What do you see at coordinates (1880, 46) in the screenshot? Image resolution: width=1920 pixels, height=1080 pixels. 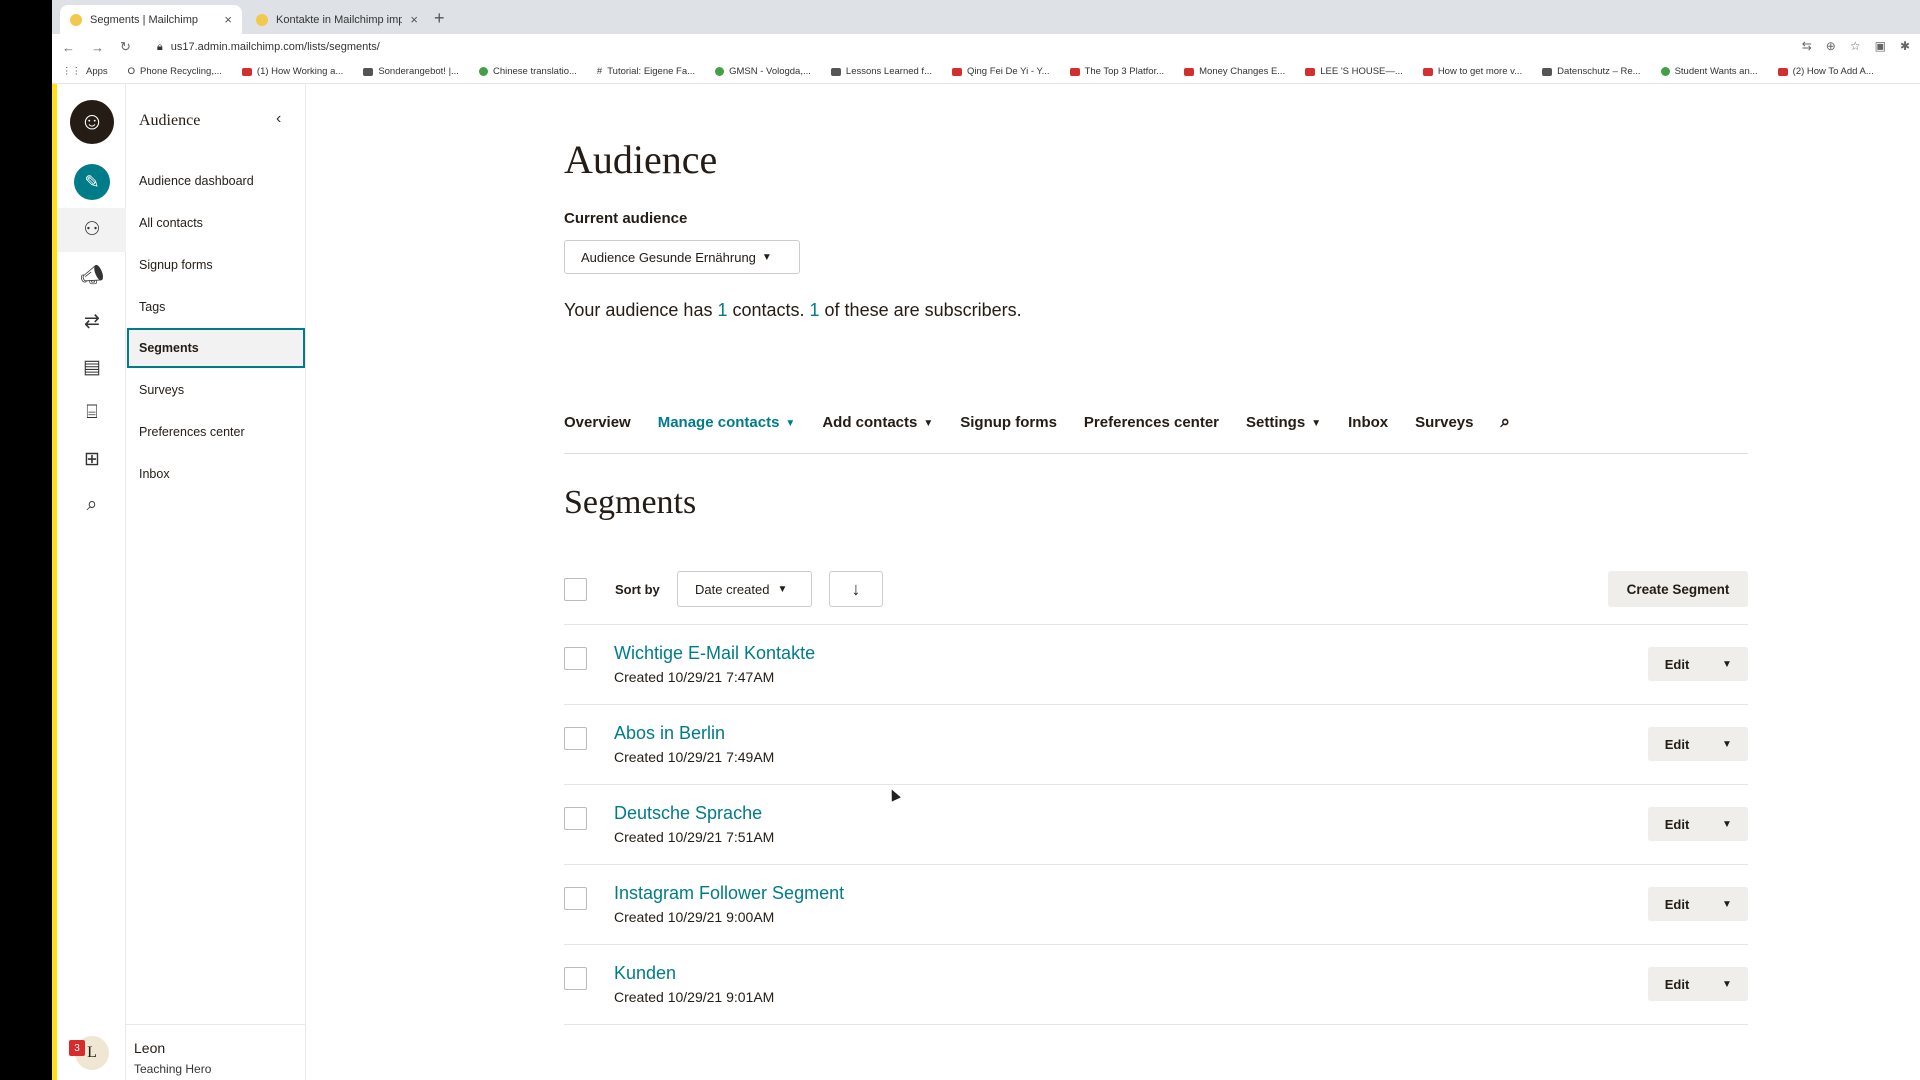 I see `extension-icon: ▣` at bounding box center [1880, 46].